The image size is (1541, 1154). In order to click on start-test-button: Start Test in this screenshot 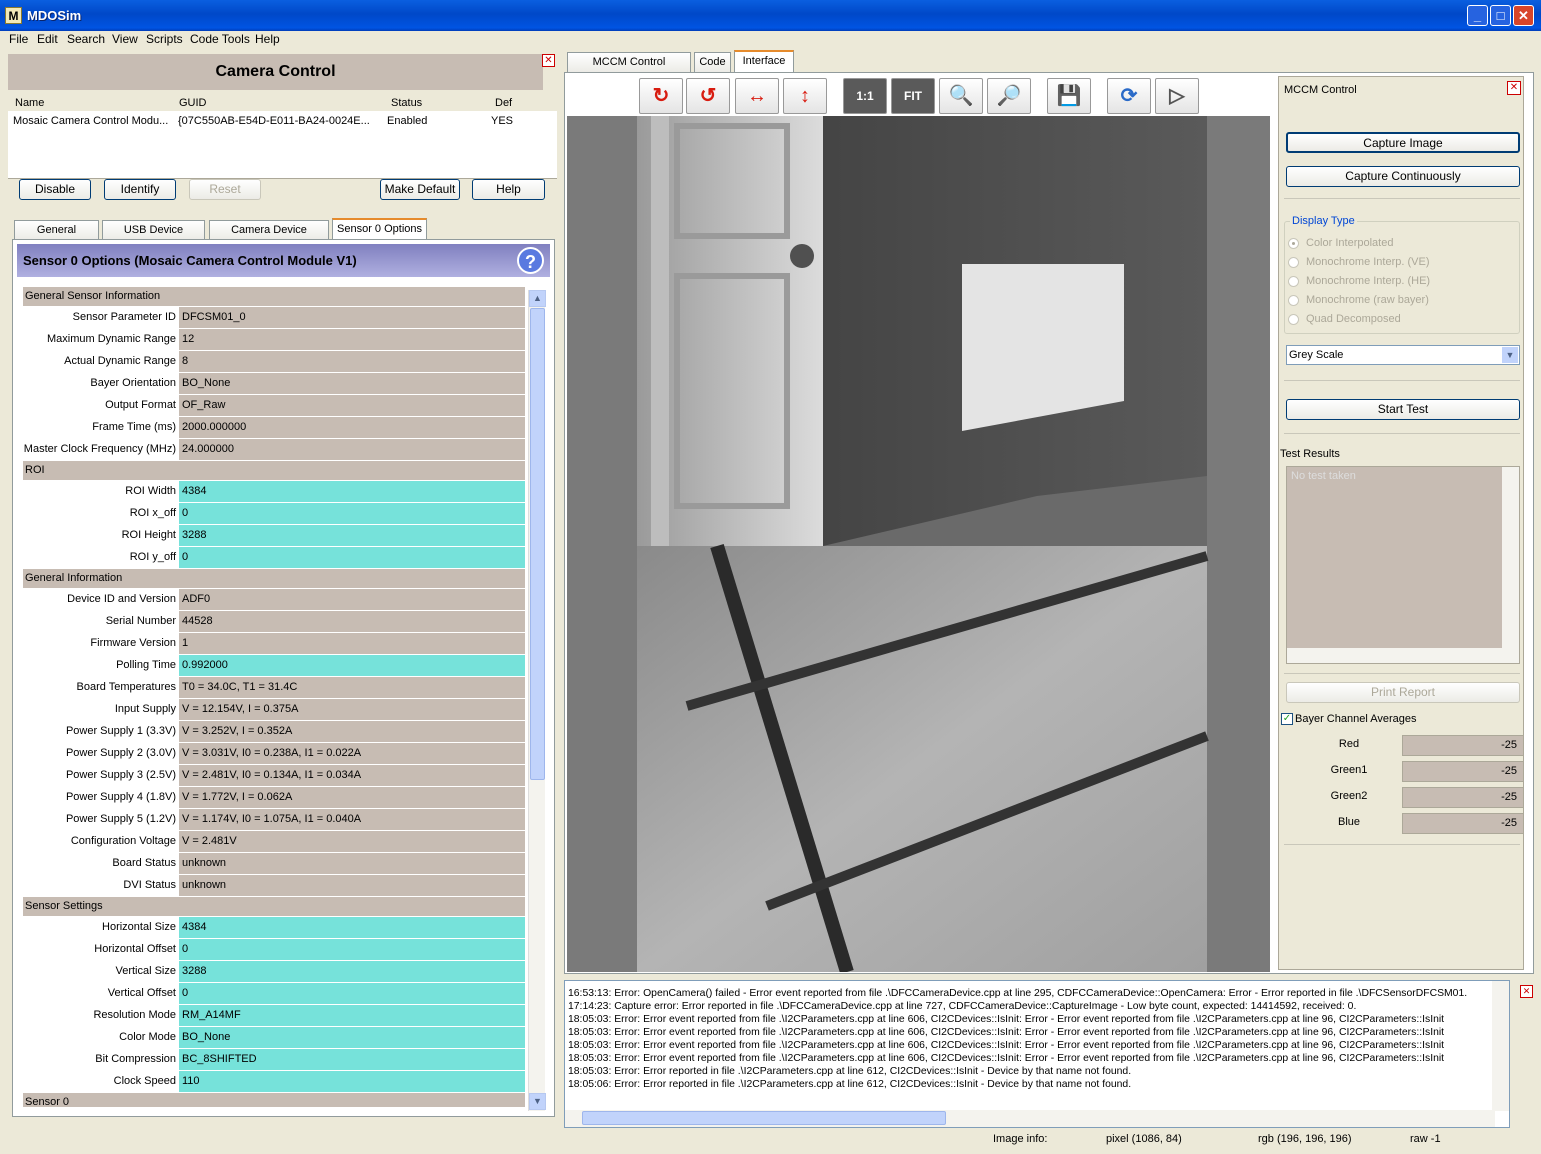, I will do `click(1403, 409)`.